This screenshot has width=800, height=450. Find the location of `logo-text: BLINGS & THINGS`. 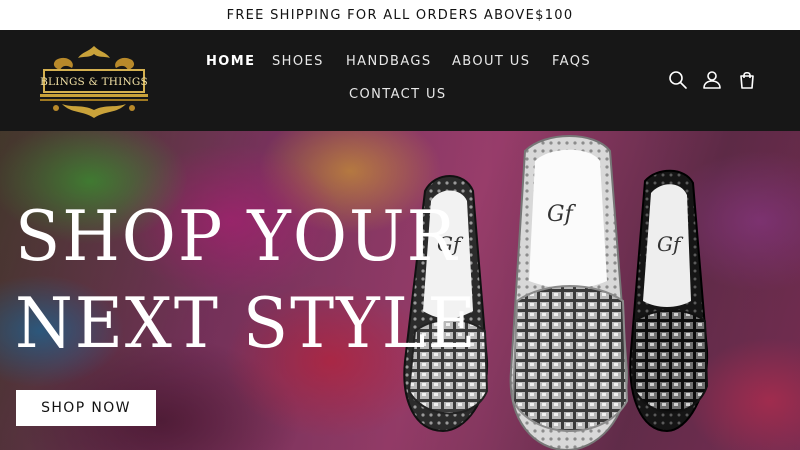

logo-text: BLINGS & THINGS is located at coordinates (94, 82).